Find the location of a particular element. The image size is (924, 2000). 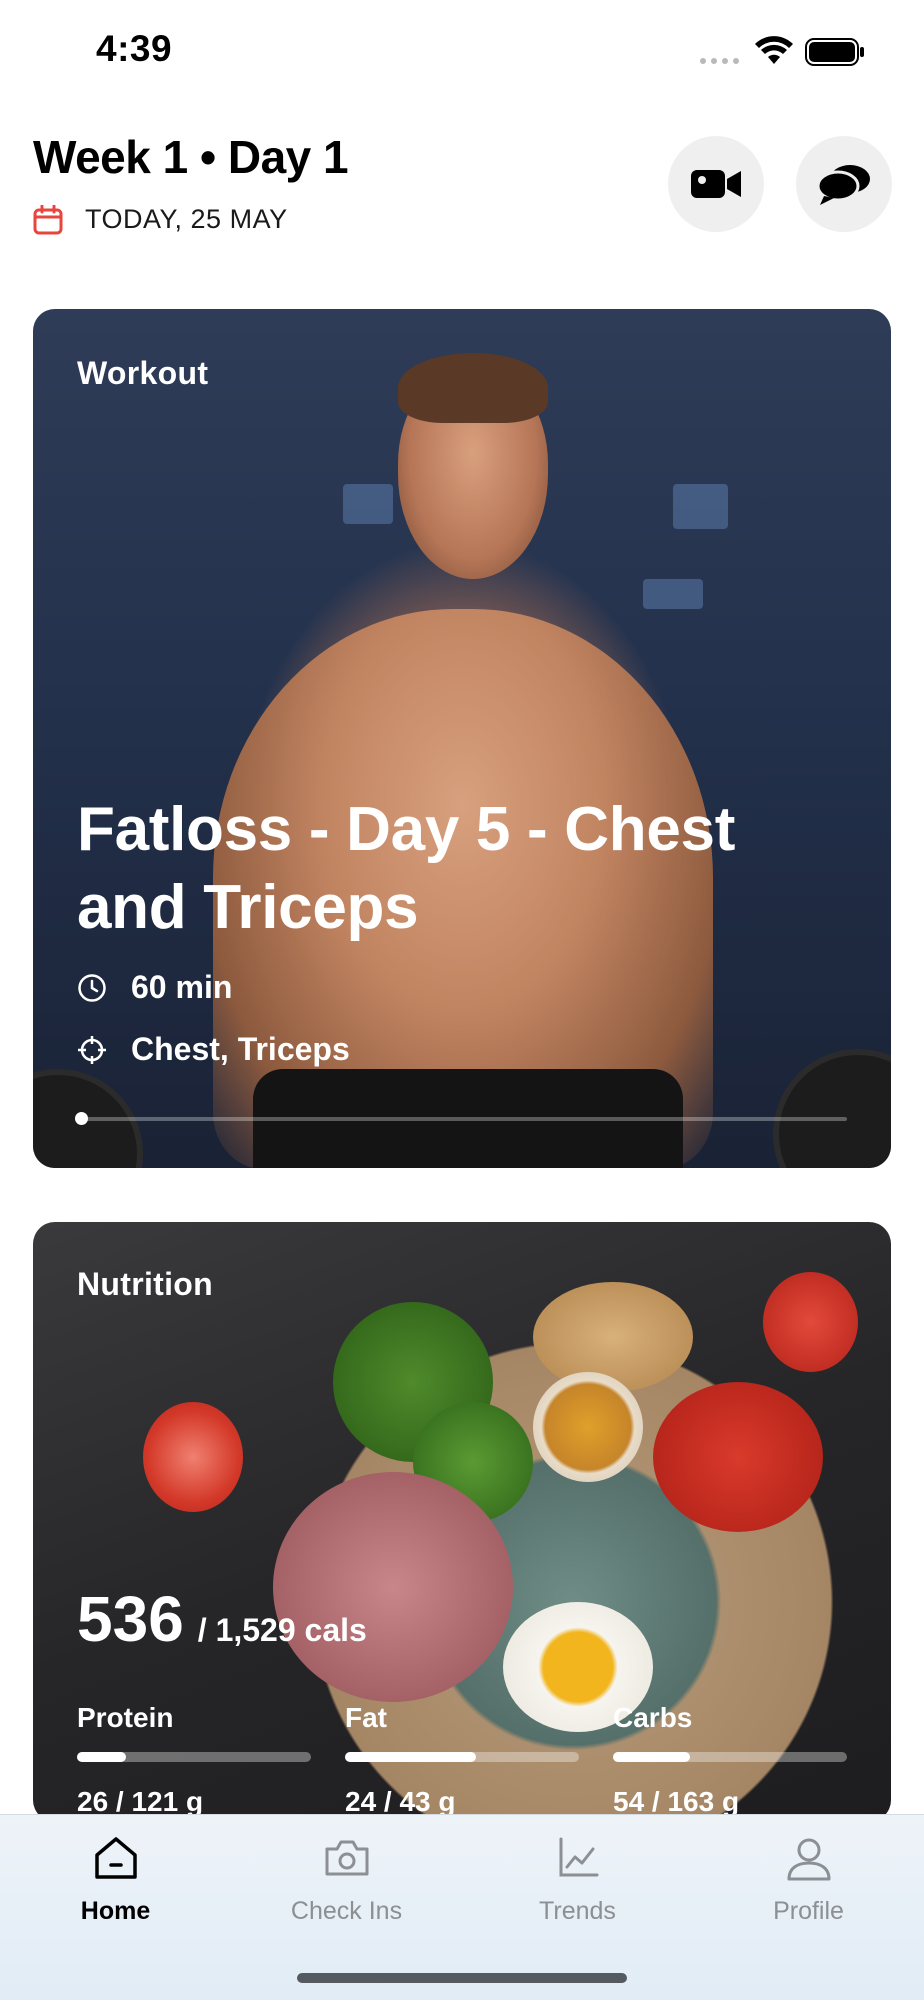

workout-progress-indicator is located at coordinates (81, 1118).